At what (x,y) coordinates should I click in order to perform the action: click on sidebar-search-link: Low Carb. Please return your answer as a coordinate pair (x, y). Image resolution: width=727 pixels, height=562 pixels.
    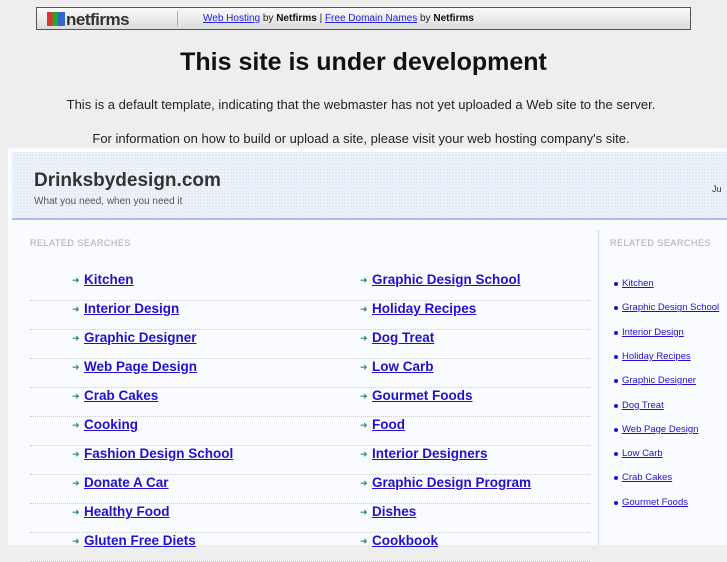
    Looking at the image, I should click on (673, 453).